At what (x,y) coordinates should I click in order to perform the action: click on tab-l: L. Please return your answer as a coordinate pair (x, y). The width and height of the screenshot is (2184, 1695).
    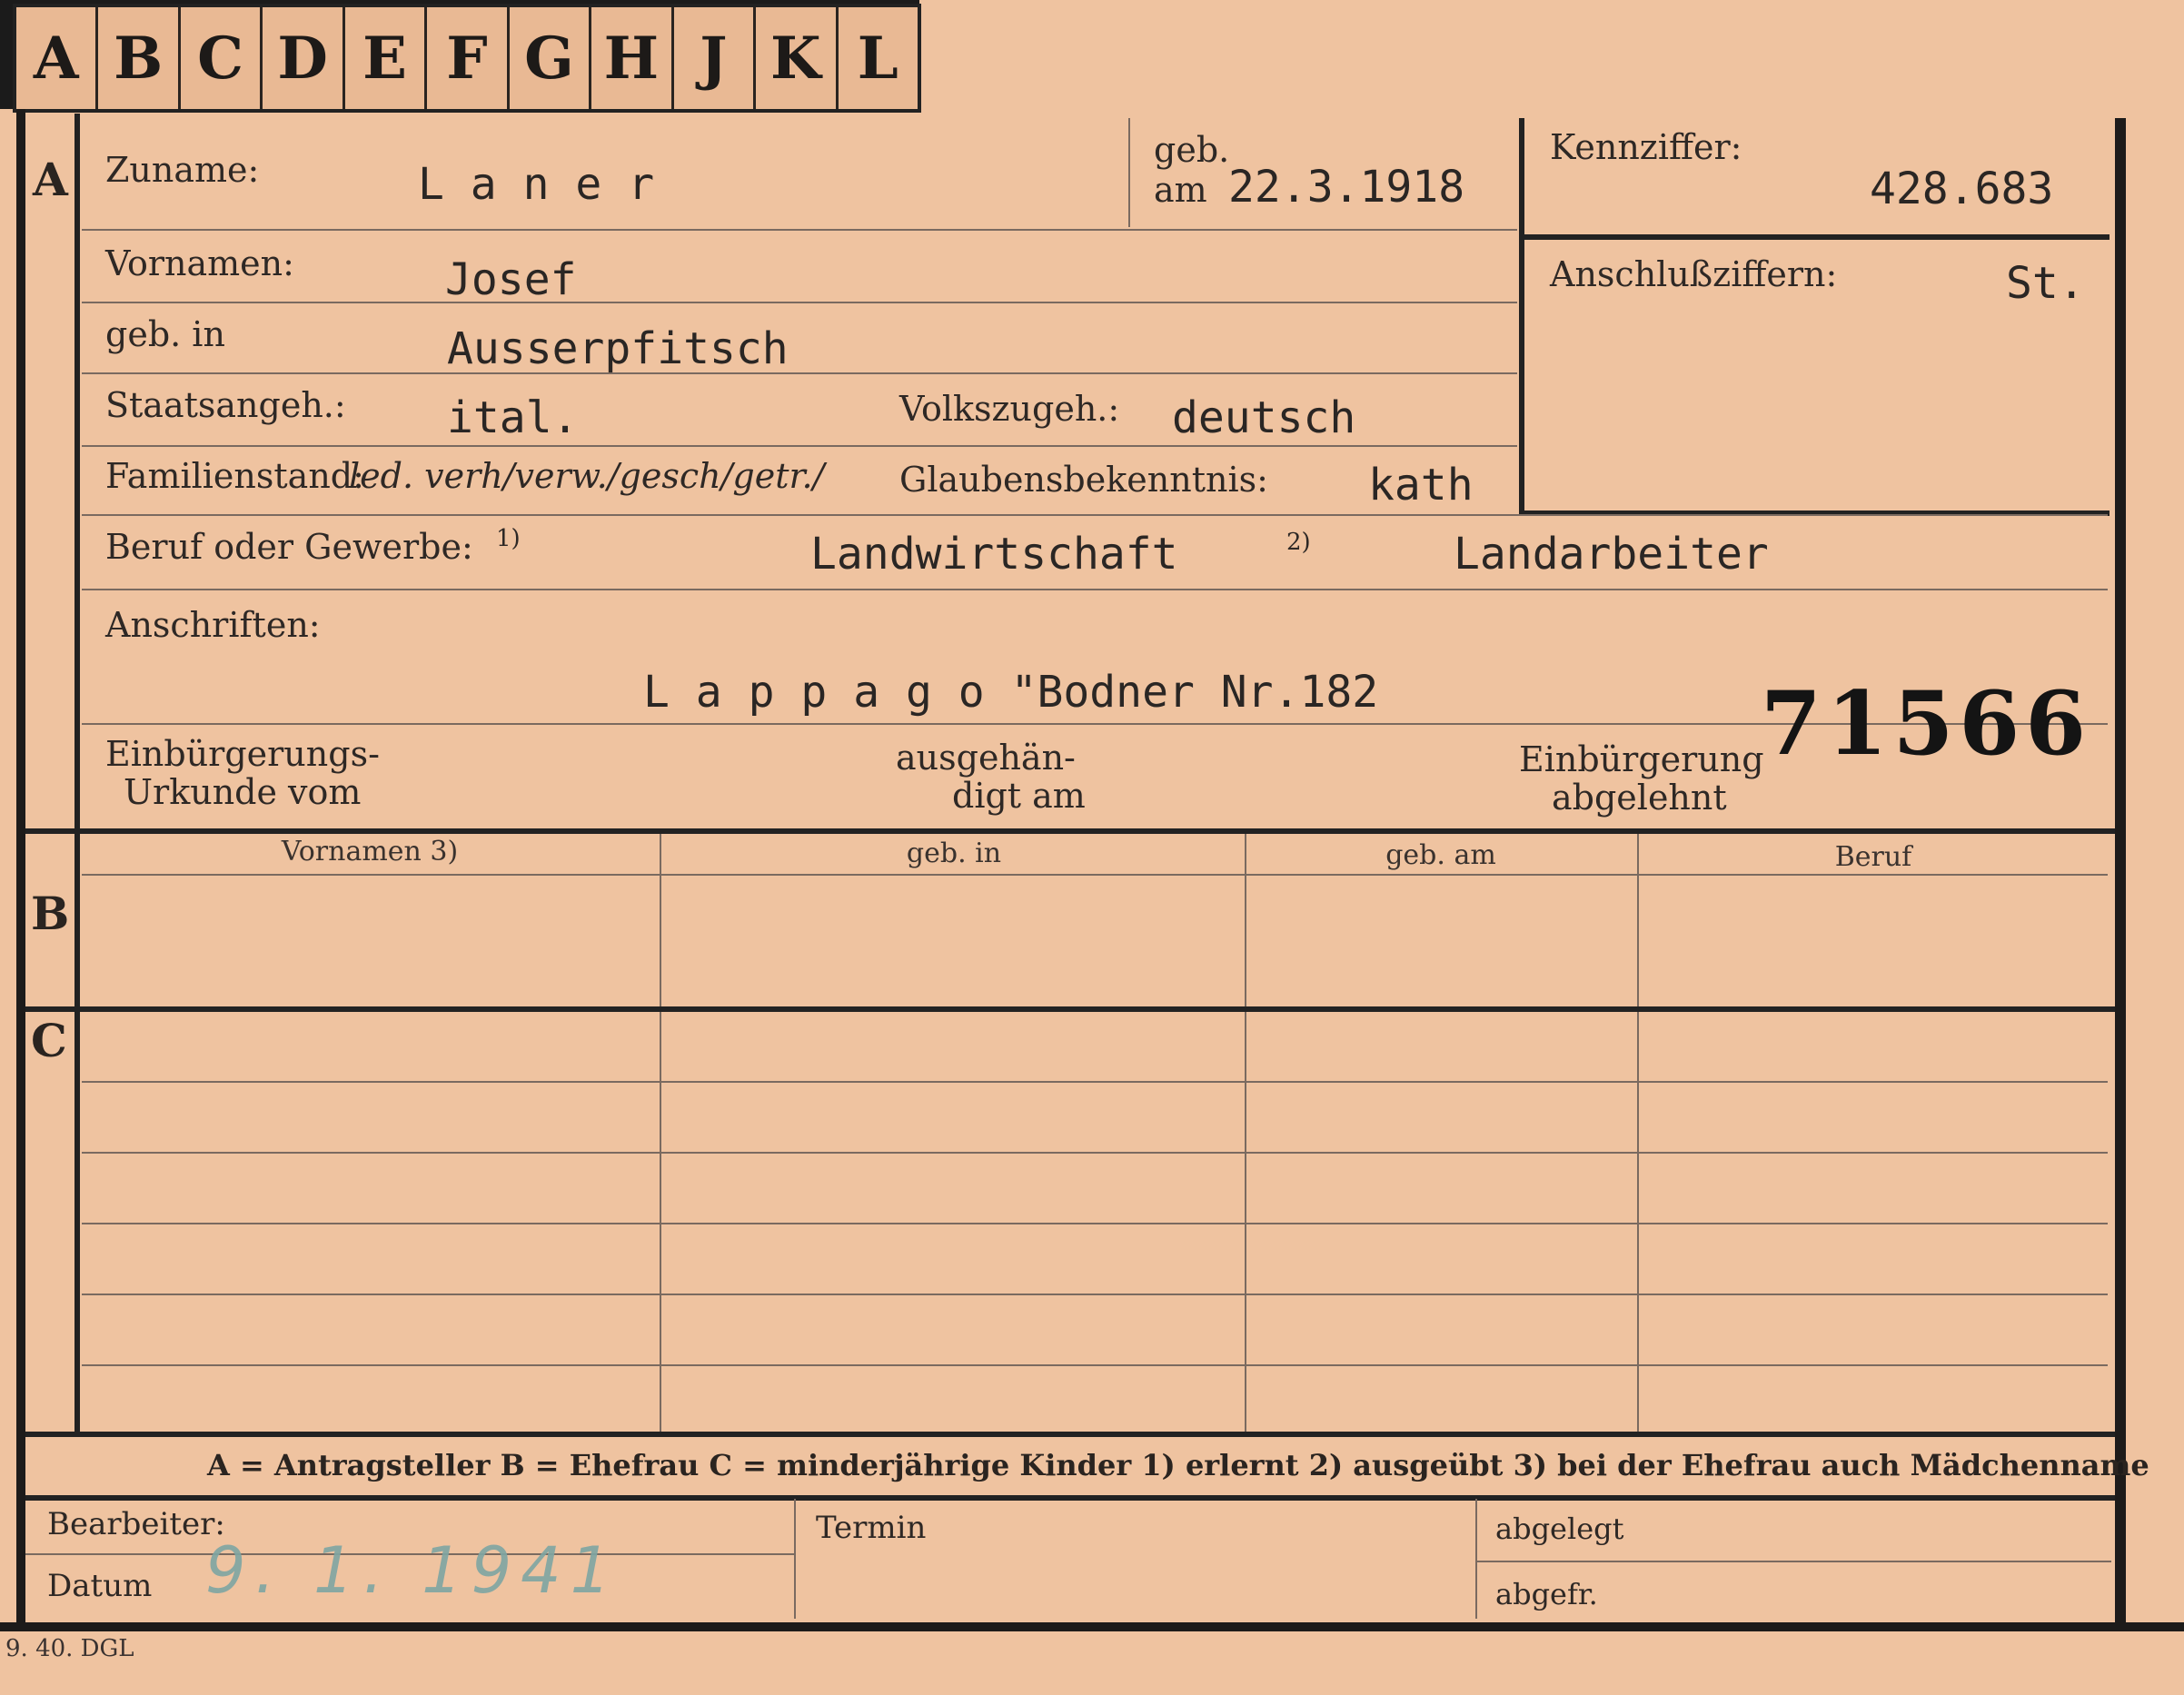
    Looking at the image, I should click on (878, 58).